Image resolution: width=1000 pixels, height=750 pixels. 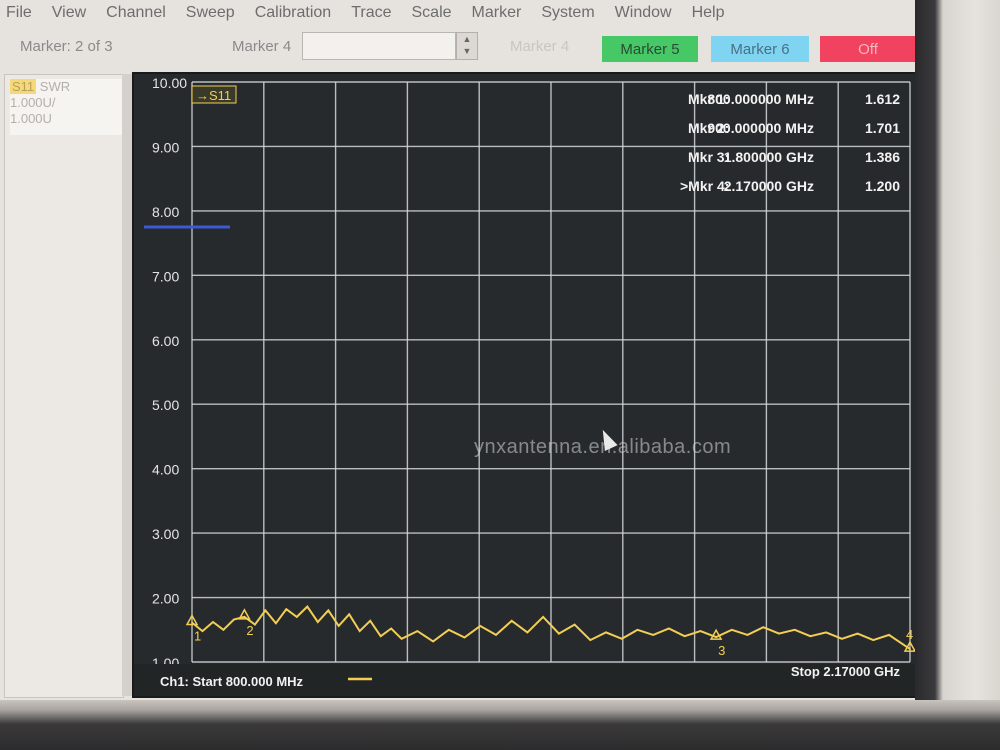 I want to click on trace-reference: 1.000U, so click(x=31, y=118).